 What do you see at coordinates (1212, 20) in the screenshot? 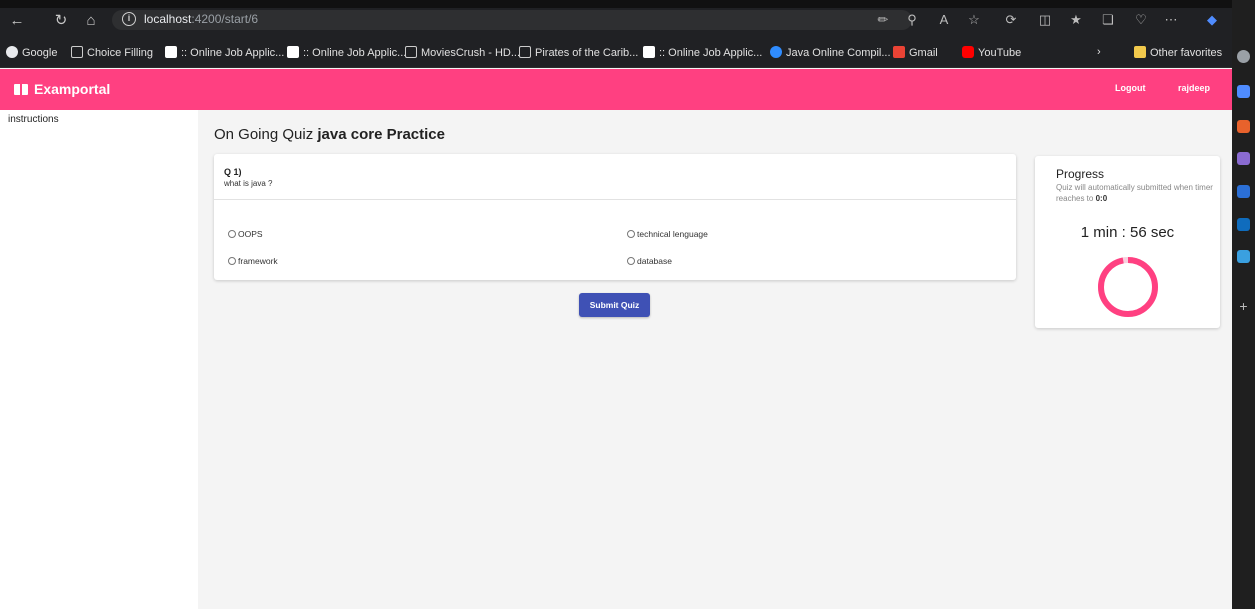
I see `copilot-icon: ◆` at bounding box center [1212, 20].